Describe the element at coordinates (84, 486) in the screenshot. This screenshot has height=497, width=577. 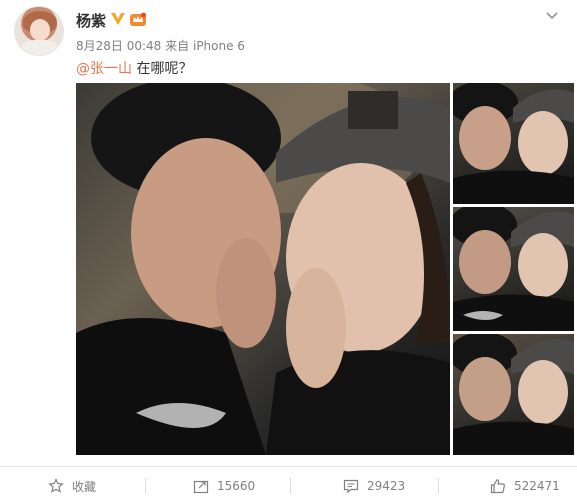
I see `favorite-label: 收藏` at that location.